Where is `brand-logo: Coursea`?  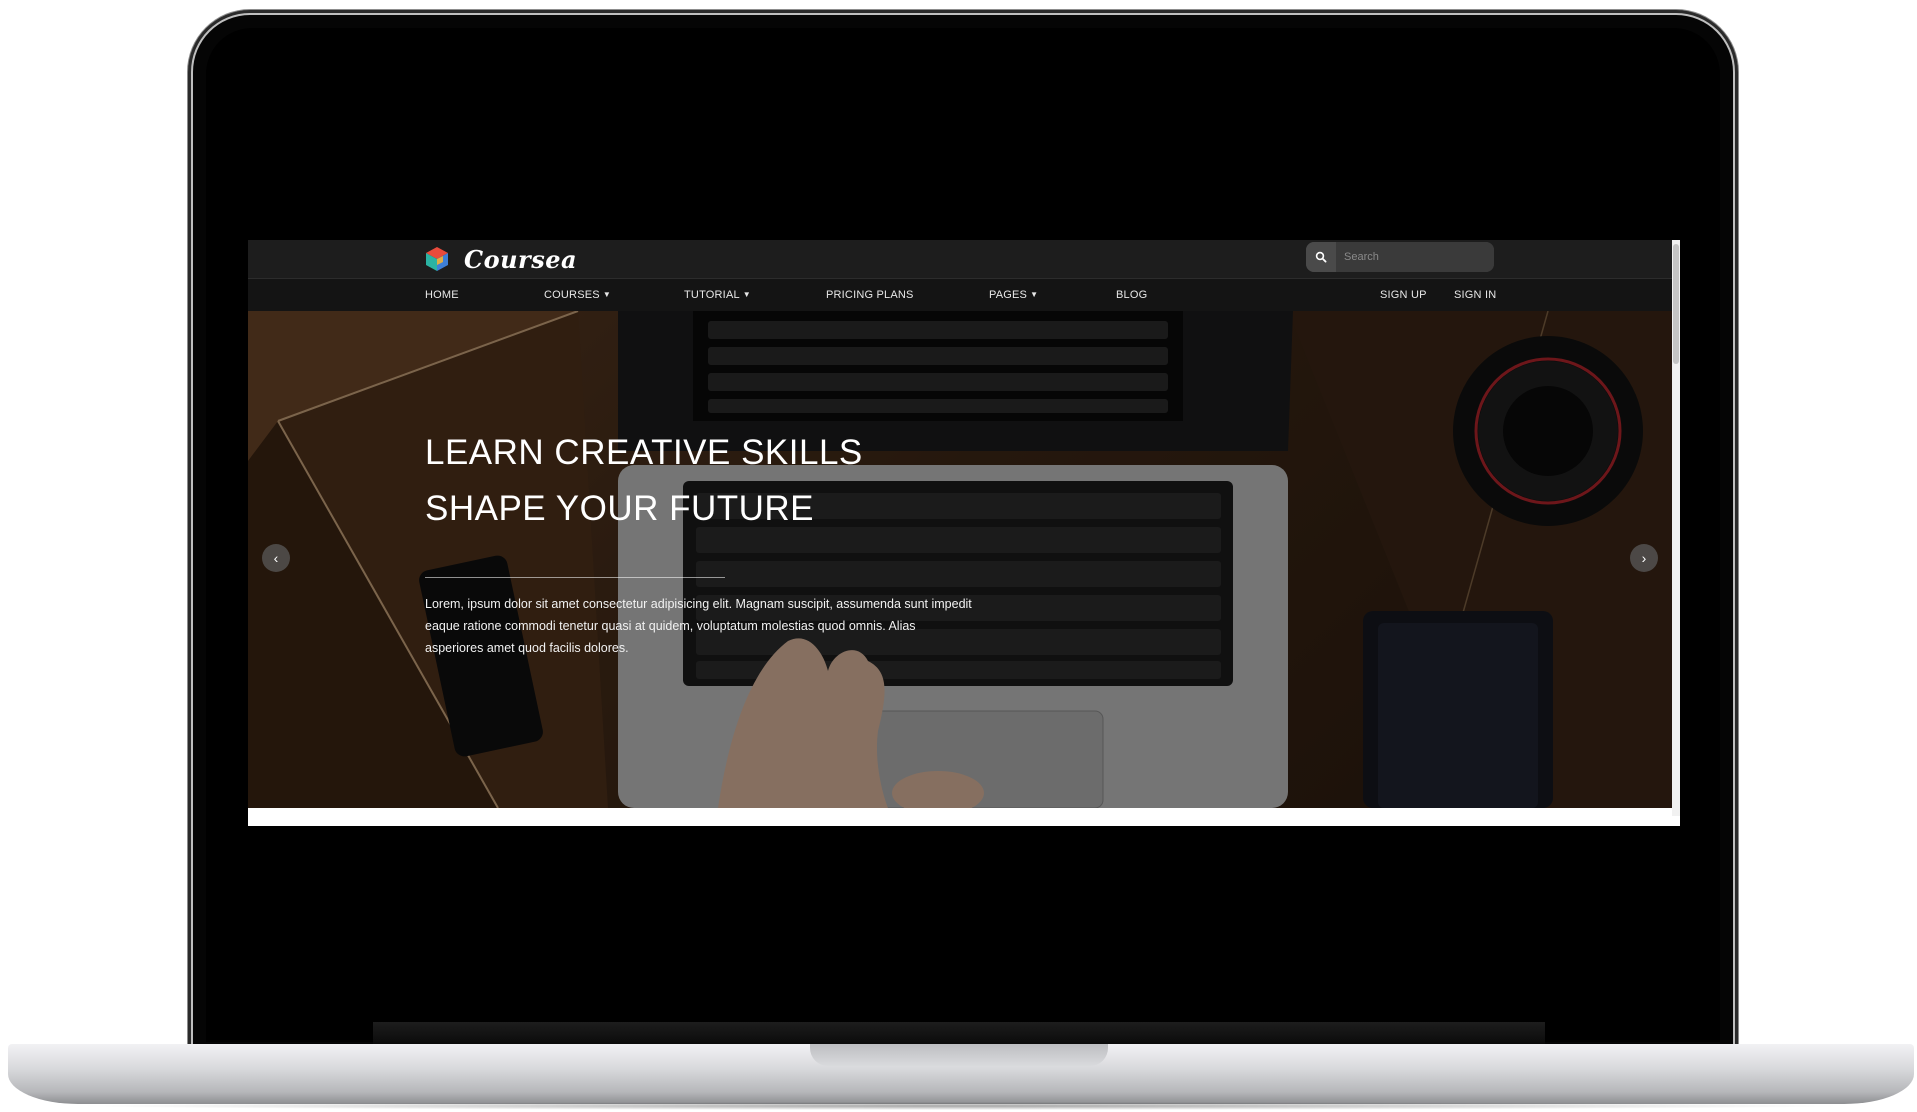
brand-logo: Coursea is located at coordinates (500, 259).